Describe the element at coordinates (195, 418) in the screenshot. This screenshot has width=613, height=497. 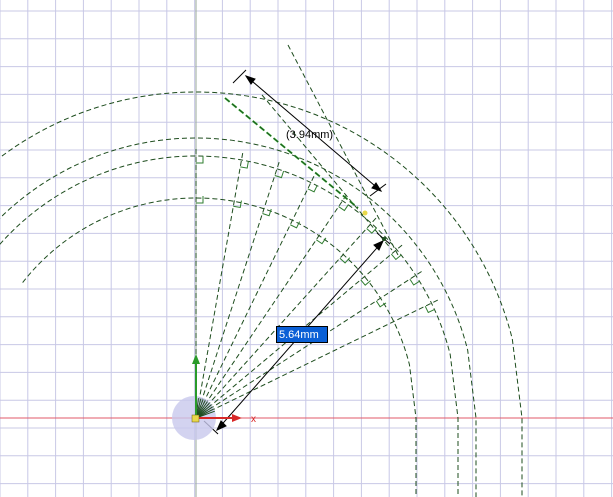
I see `origin-marker-icon` at that location.